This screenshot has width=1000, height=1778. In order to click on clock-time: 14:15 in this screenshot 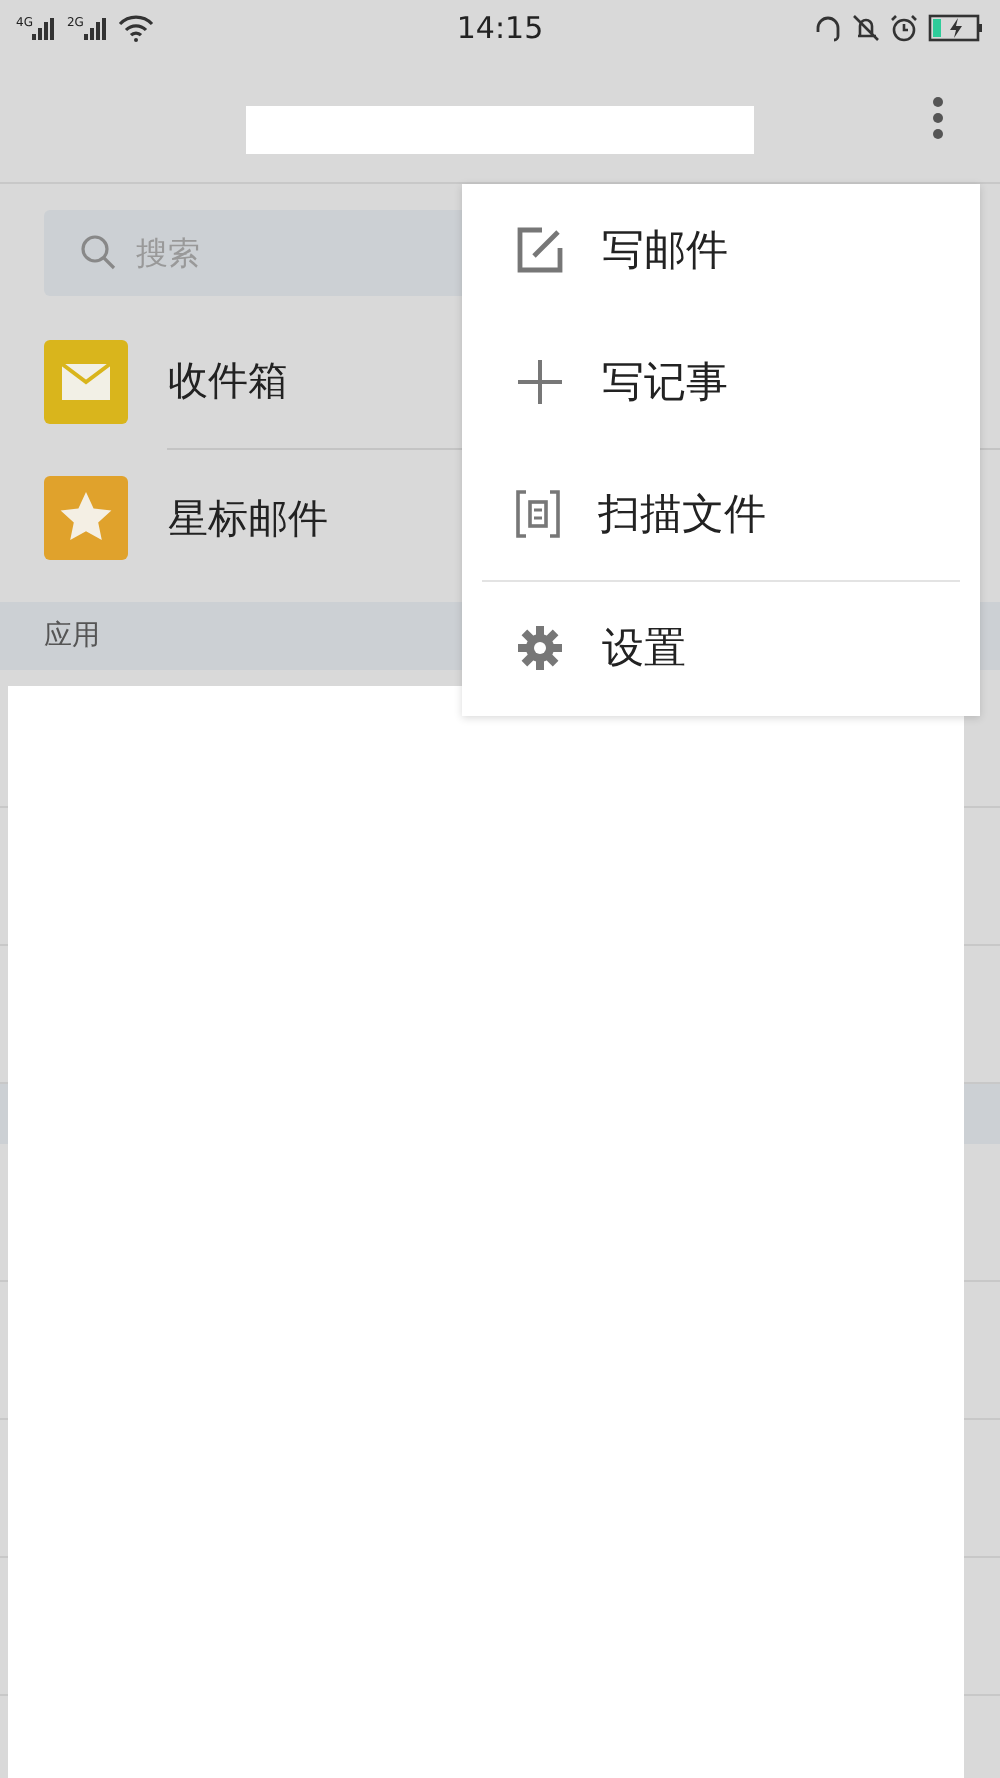, I will do `click(500, 28)`.